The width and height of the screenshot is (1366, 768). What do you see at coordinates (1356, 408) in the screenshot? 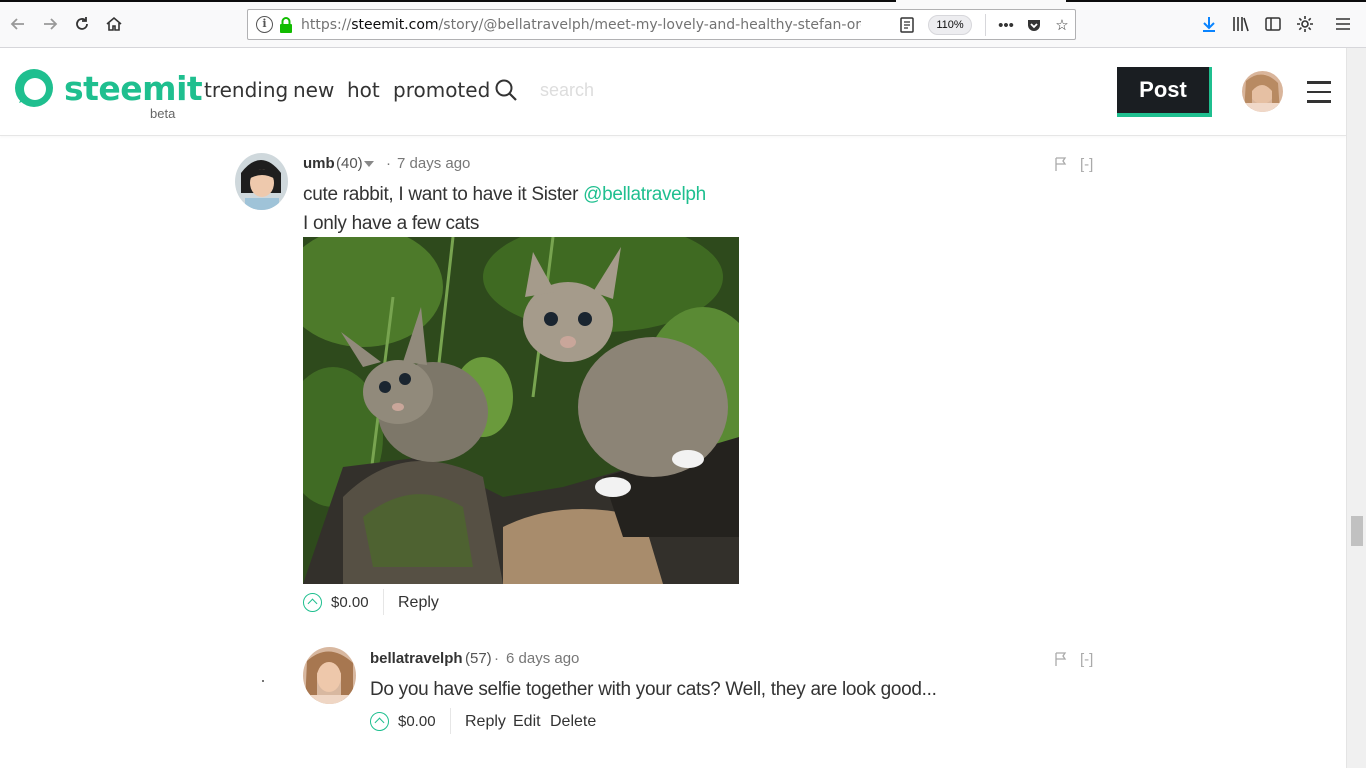
I see `page-scrollbar` at bounding box center [1356, 408].